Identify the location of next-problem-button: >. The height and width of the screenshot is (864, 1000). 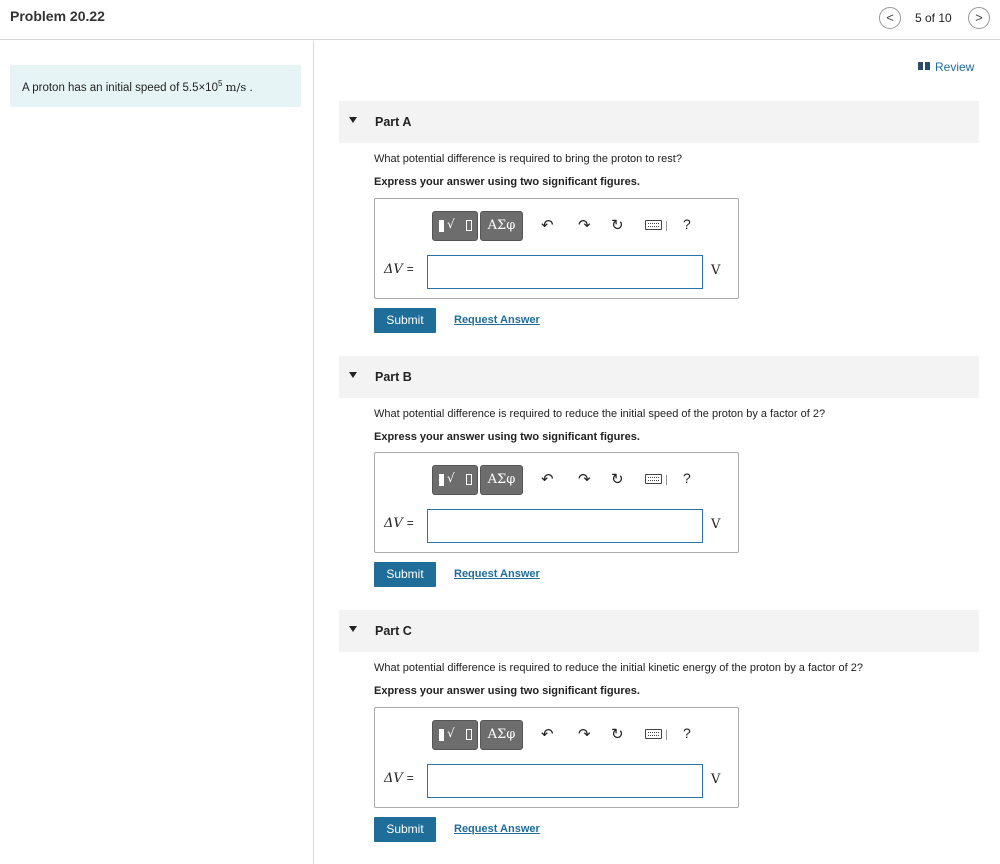
(979, 18).